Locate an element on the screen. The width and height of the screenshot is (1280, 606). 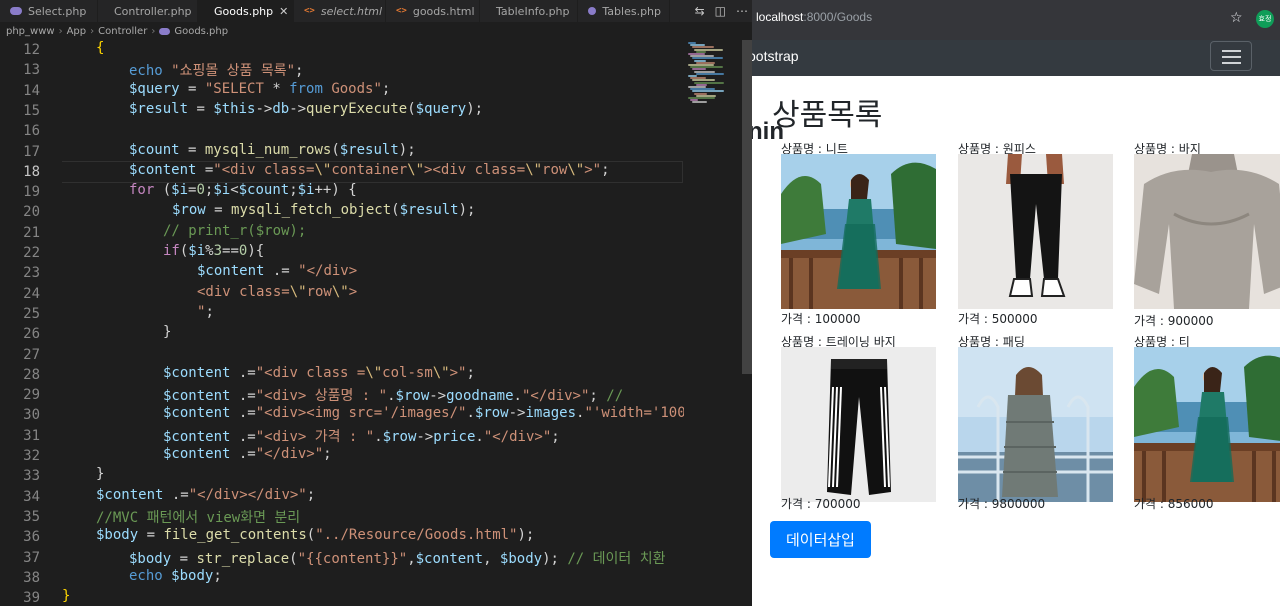
code-line: $count = mysqli_num_rows($result); is located at coordinates (239, 152).